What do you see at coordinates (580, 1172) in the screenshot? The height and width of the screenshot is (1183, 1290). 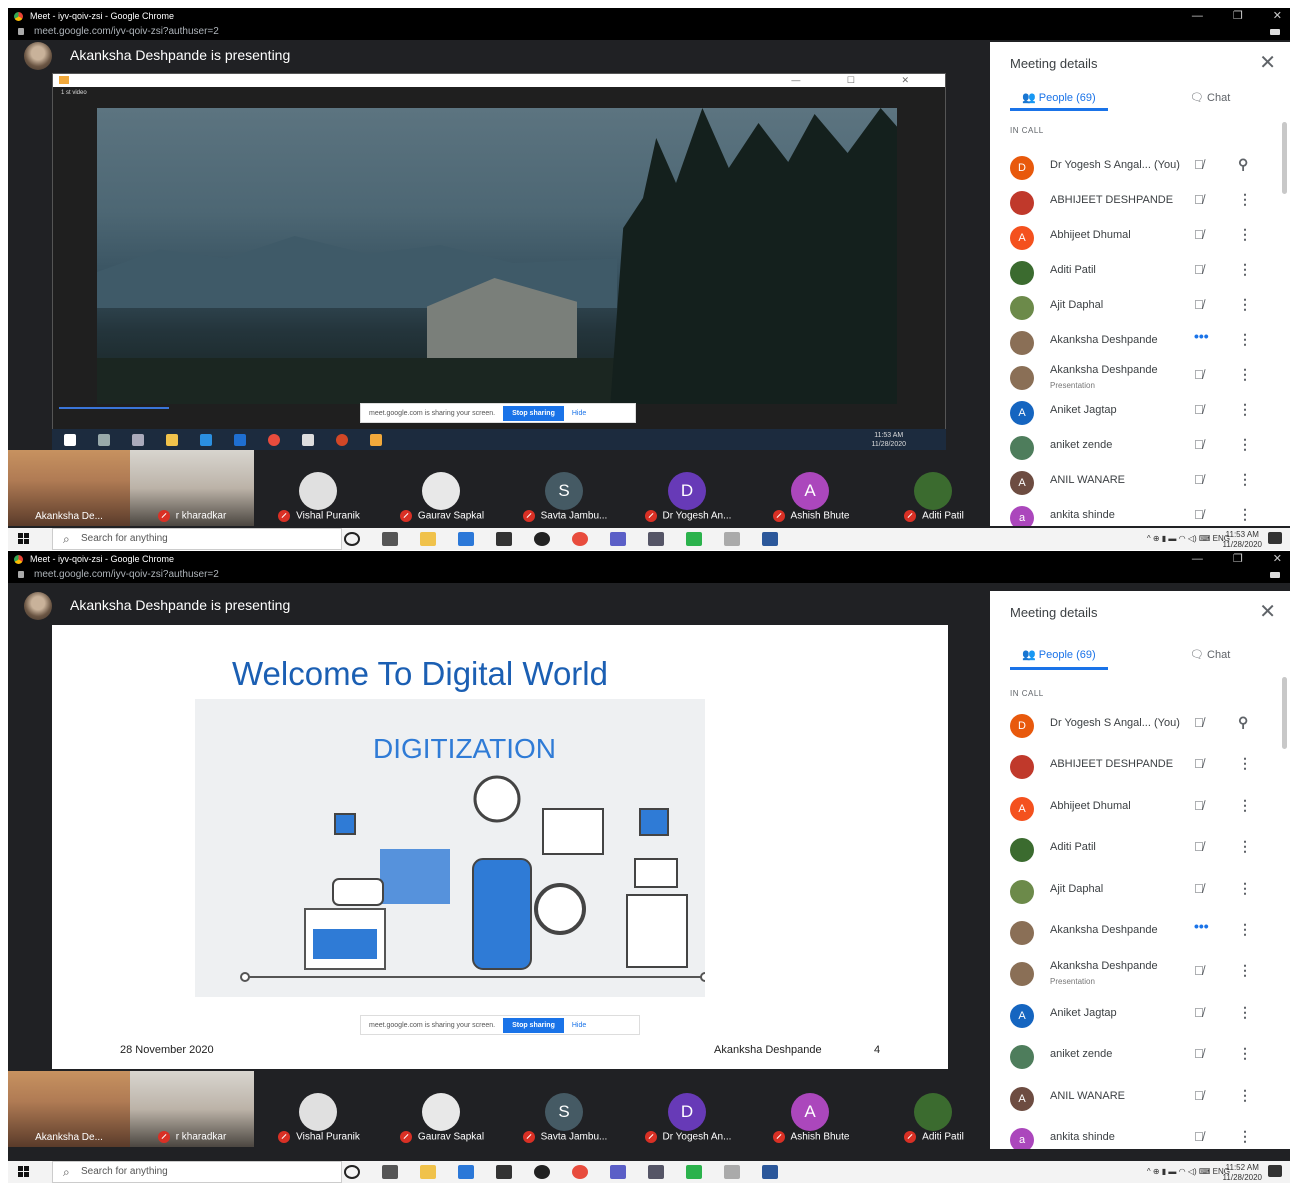 I see `chrome-icon` at bounding box center [580, 1172].